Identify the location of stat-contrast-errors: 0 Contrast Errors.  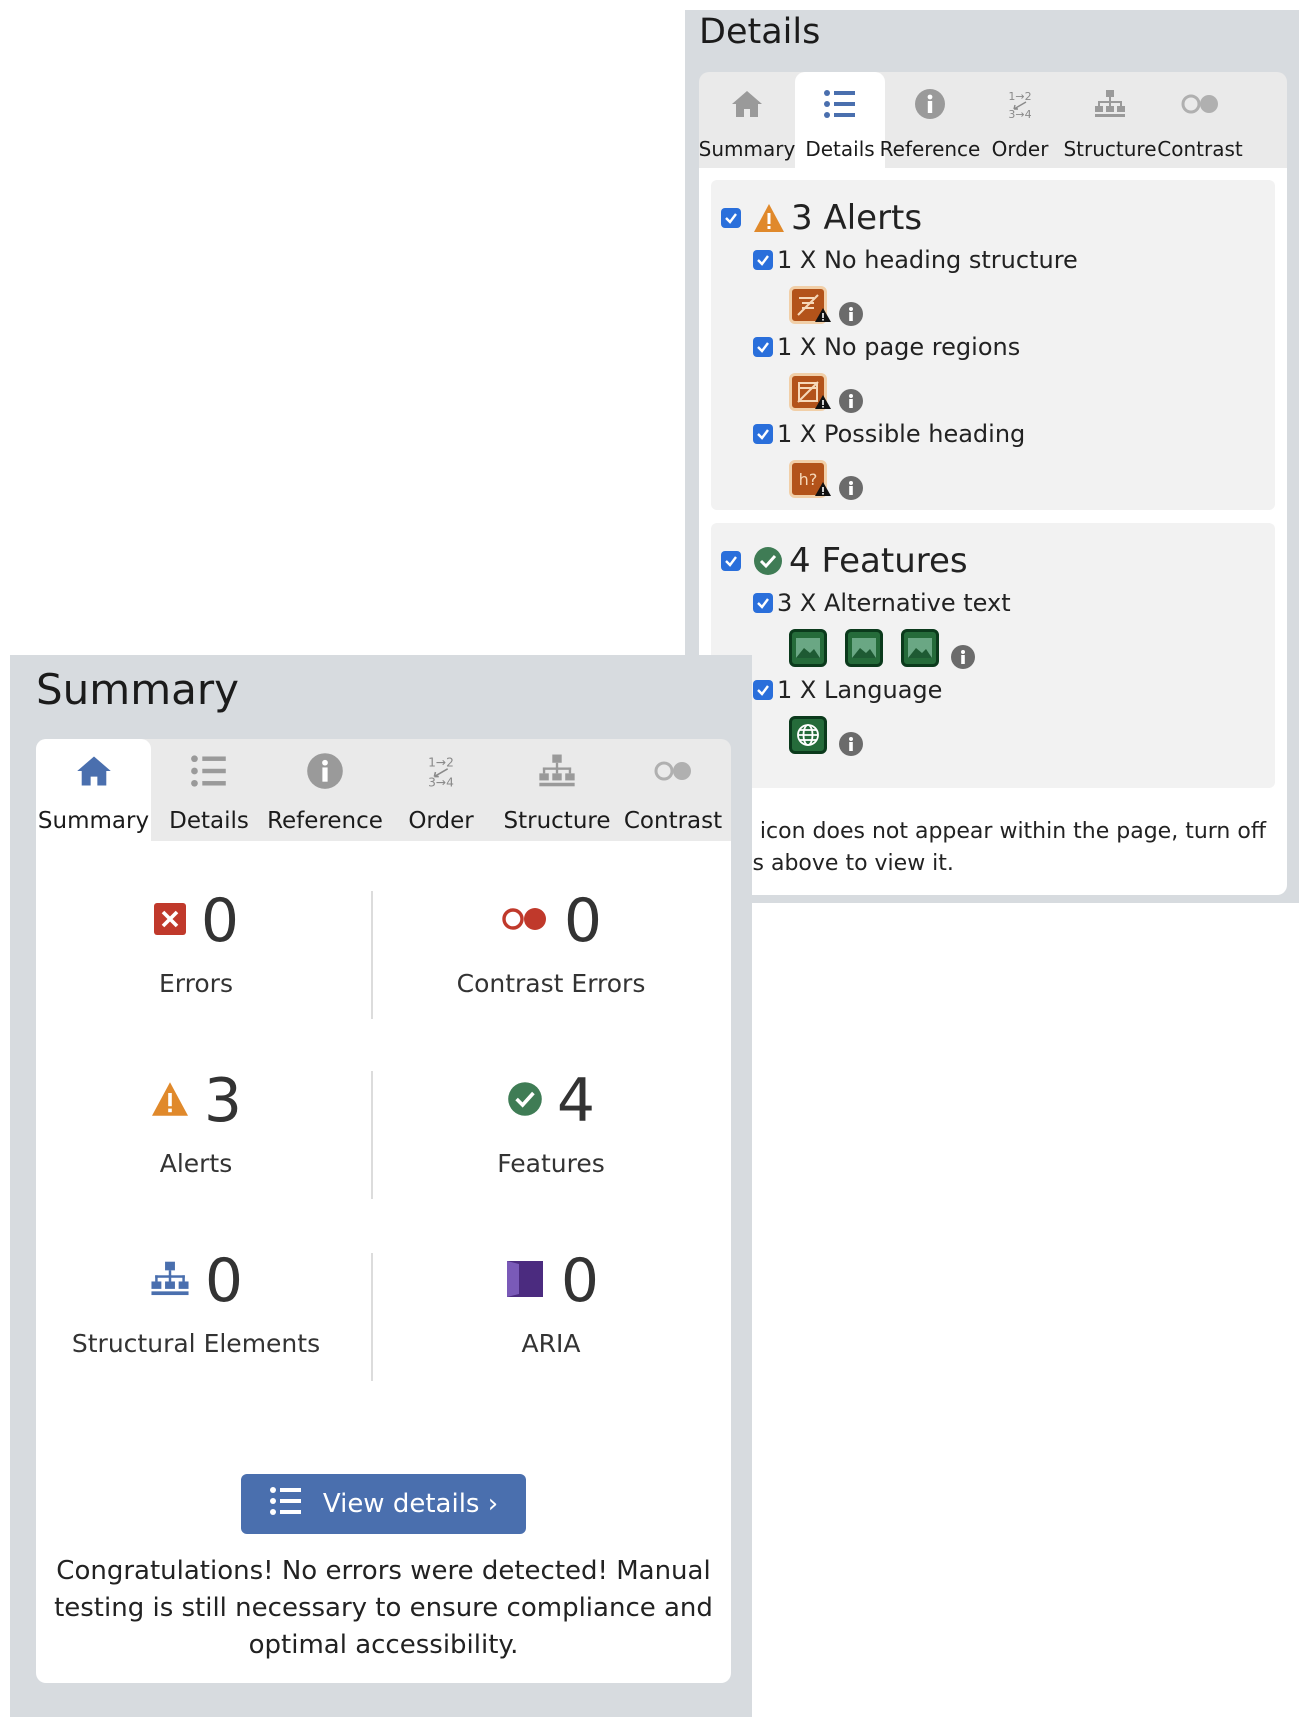
(551, 951).